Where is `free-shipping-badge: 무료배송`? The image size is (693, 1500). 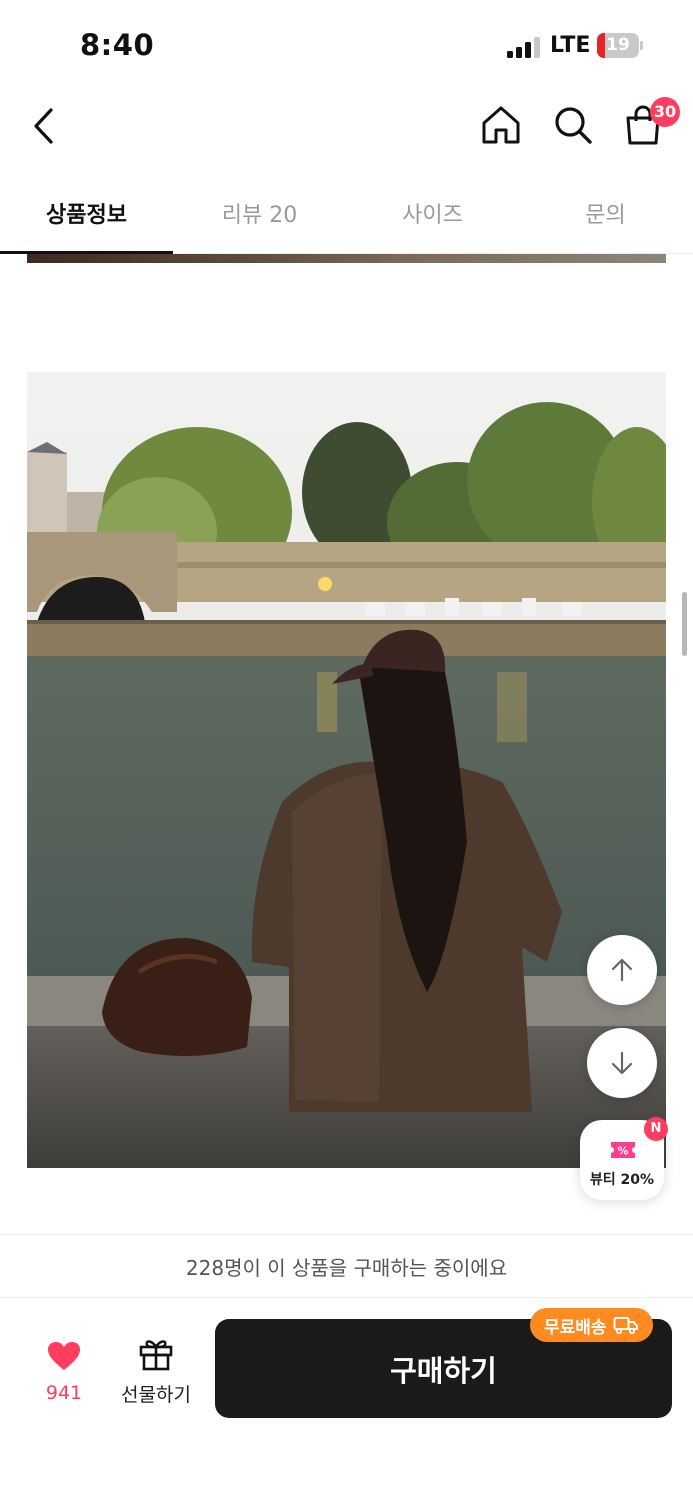 free-shipping-badge: 무료배송 is located at coordinates (591, 1325).